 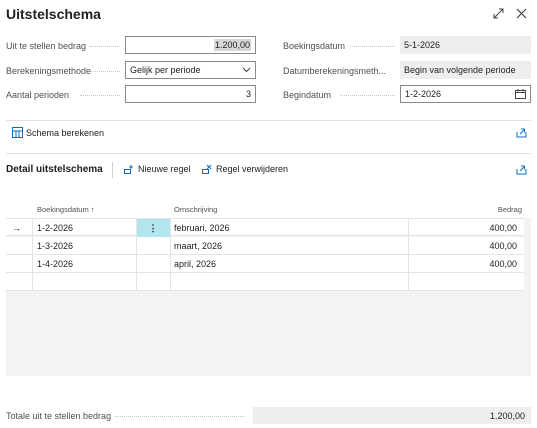 I want to click on amount-value: 1.200,00, so click(x=232, y=45).